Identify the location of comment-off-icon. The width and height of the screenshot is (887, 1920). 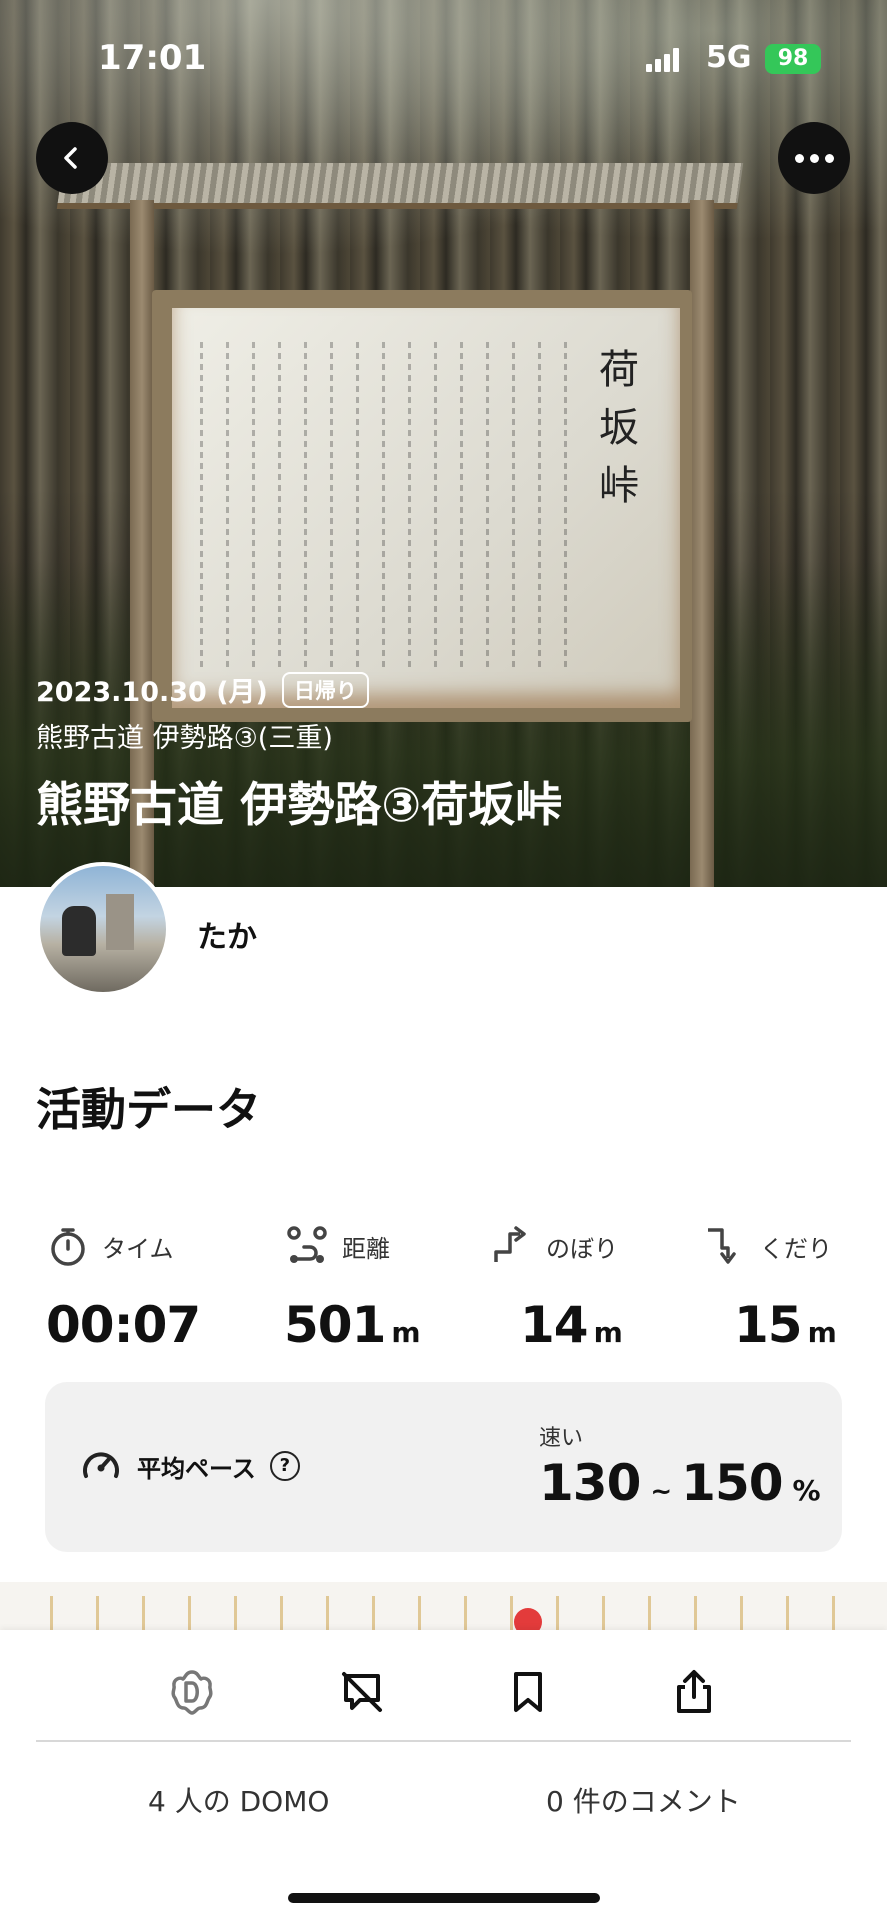
(362, 1692).